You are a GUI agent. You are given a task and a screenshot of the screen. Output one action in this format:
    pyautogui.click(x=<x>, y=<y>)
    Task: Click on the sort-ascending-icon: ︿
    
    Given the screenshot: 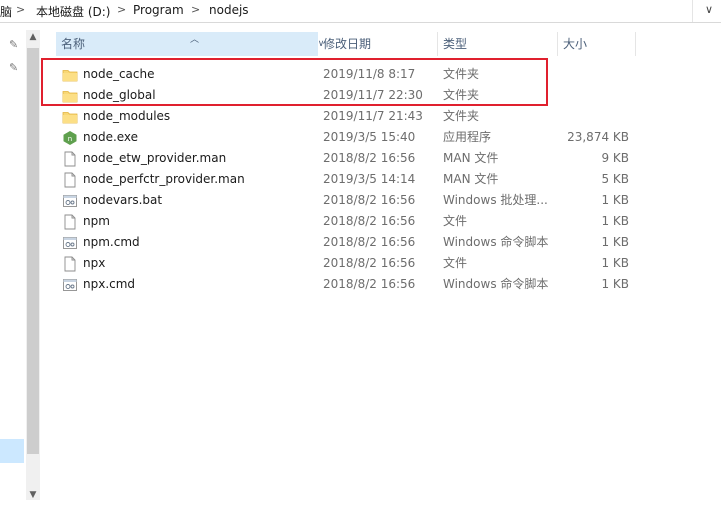 What is the action you would take?
    pyautogui.click(x=195, y=40)
    